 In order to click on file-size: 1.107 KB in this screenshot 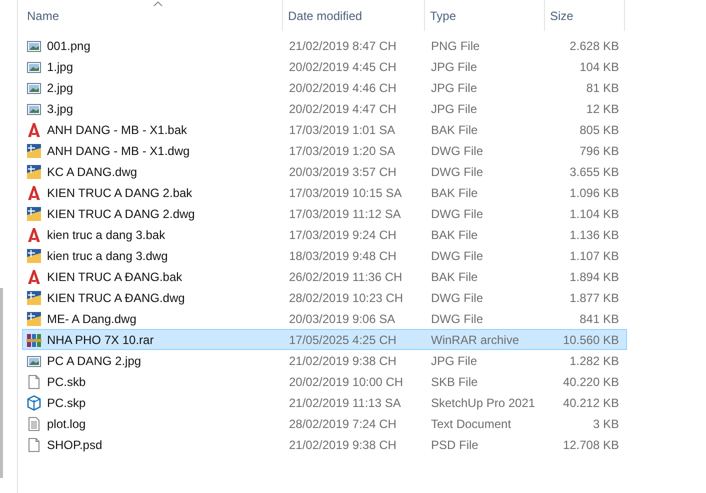, I will do `click(594, 255)`.